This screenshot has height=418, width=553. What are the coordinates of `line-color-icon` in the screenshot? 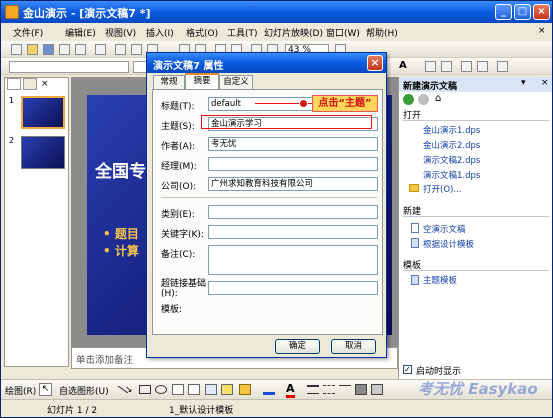 It's located at (269, 389).